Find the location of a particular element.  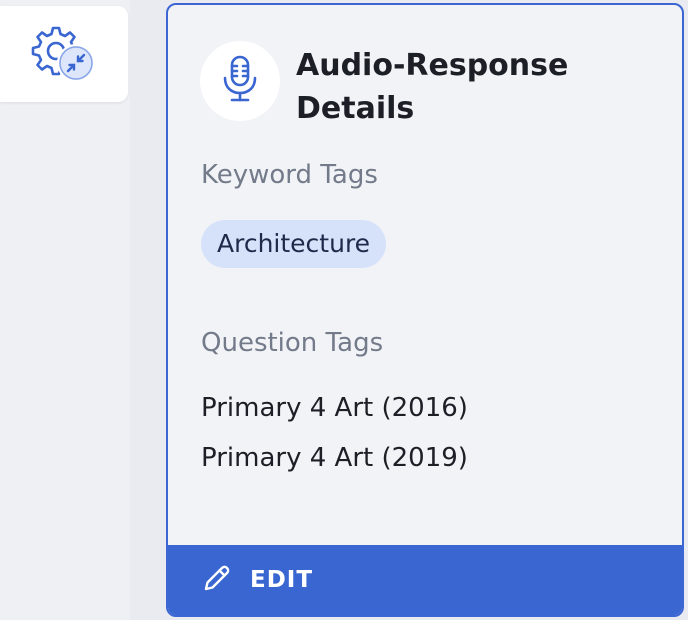

microphone-icon is located at coordinates (240, 81).